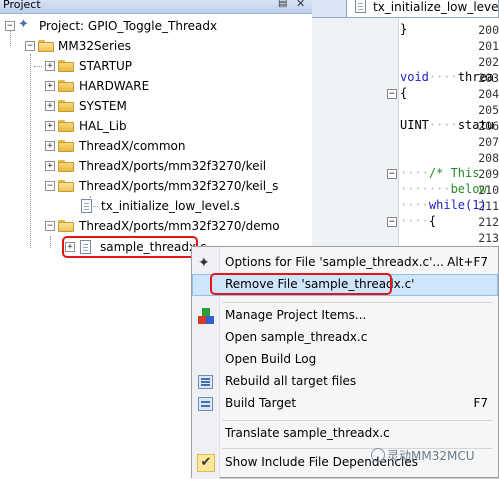 This screenshot has height=479, width=499. I want to click on watermark: 灵动MM32MCU, so click(423, 455).